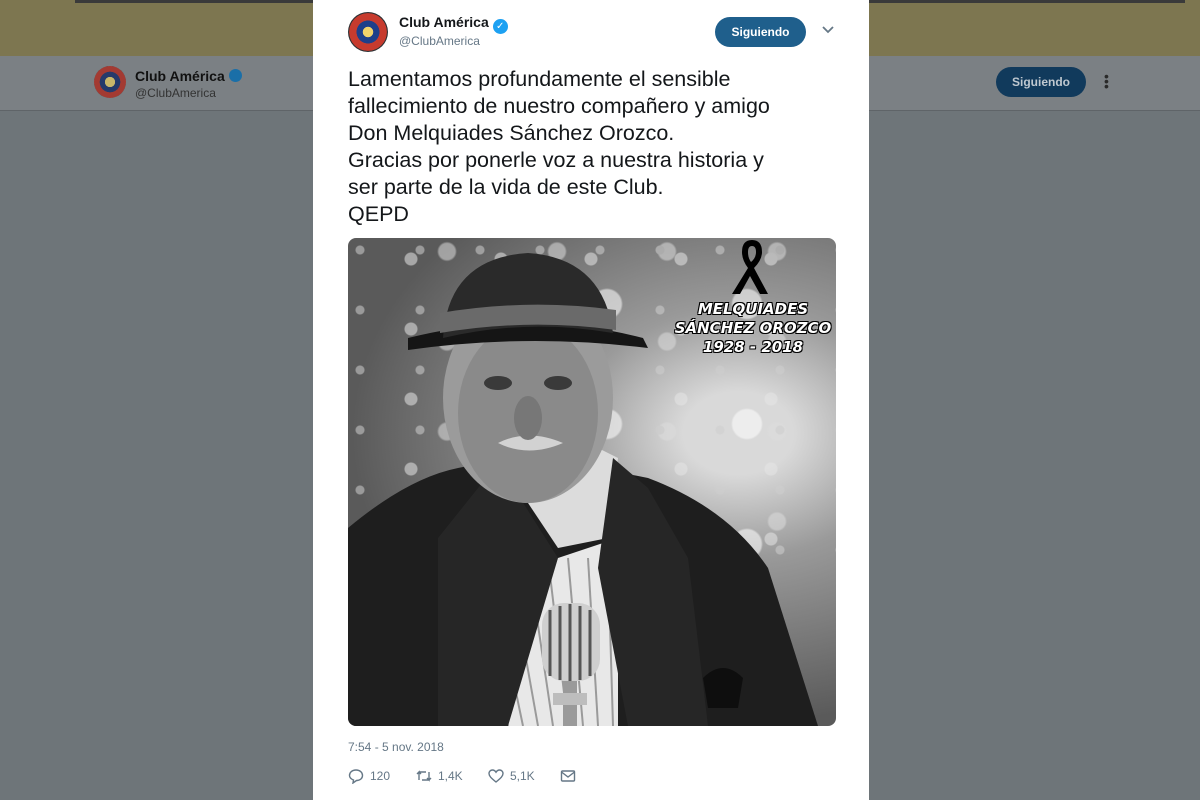 This screenshot has width=1200, height=800. What do you see at coordinates (175, 93) in the screenshot?
I see `background-account-handle: @ClubAmerica` at bounding box center [175, 93].